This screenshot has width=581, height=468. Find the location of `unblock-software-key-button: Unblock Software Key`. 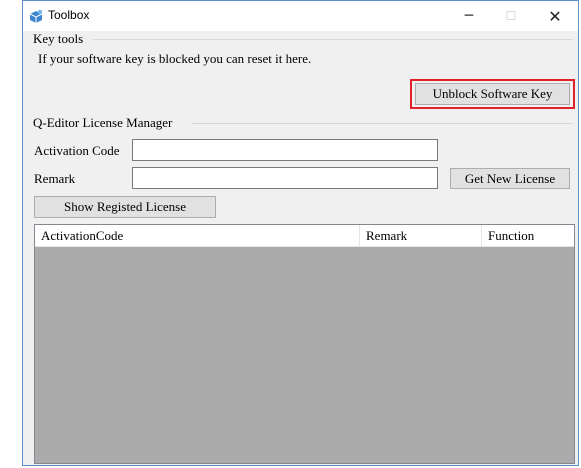

unblock-software-key-button: Unblock Software Key is located at coordinates (492, 94).